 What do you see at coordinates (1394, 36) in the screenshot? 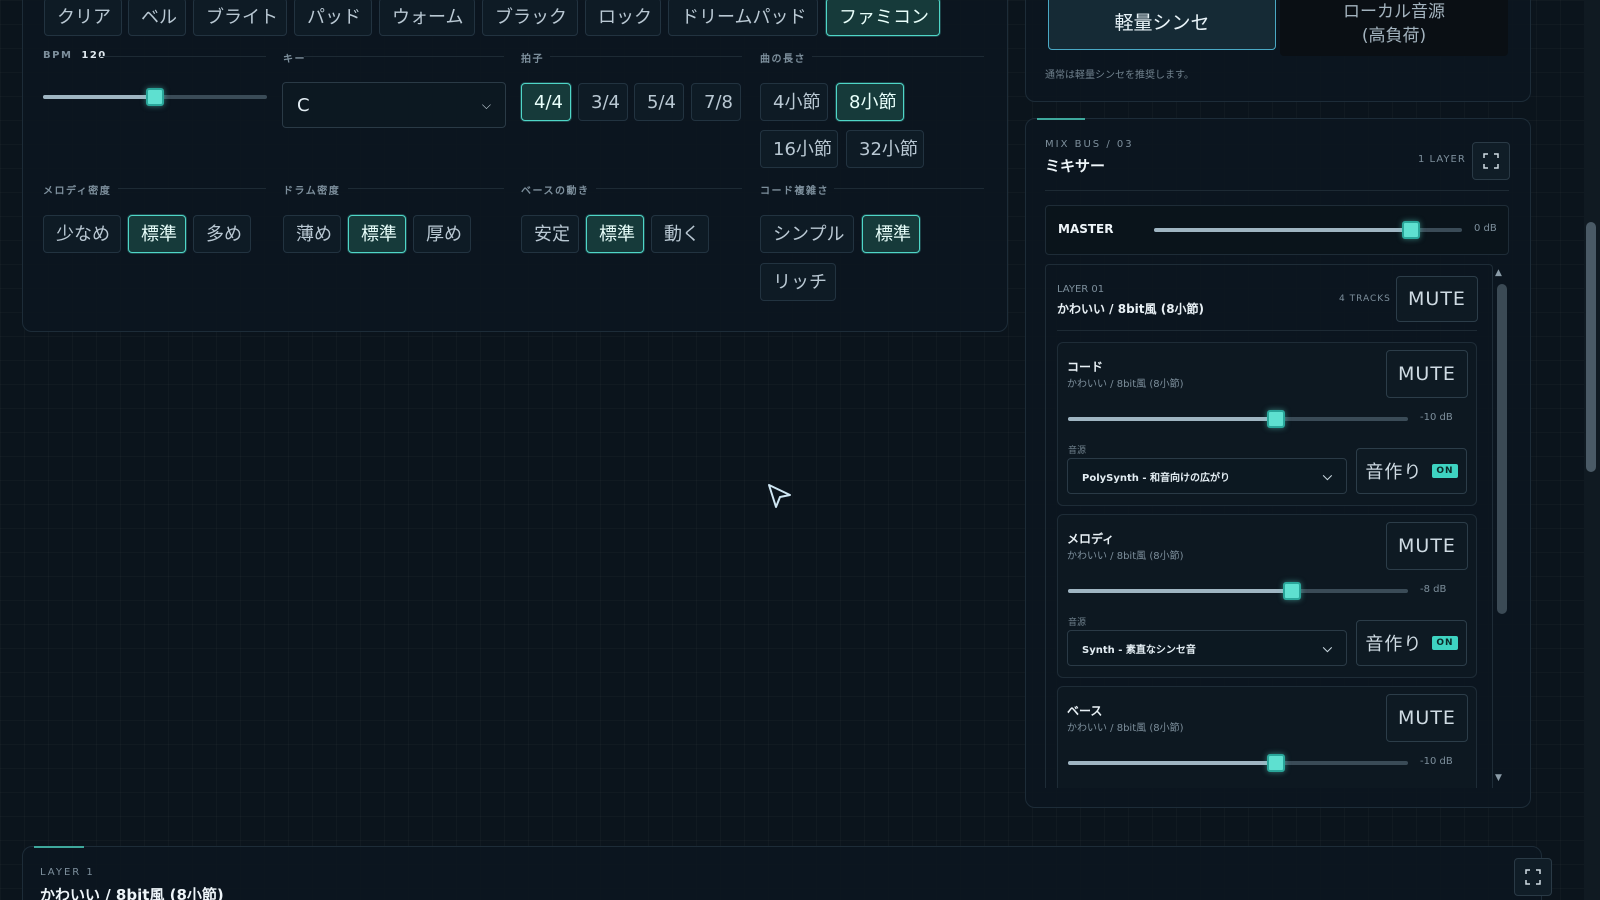
I see `local-source-label-2: (高負荷)` at bounding box center [1394, 36].